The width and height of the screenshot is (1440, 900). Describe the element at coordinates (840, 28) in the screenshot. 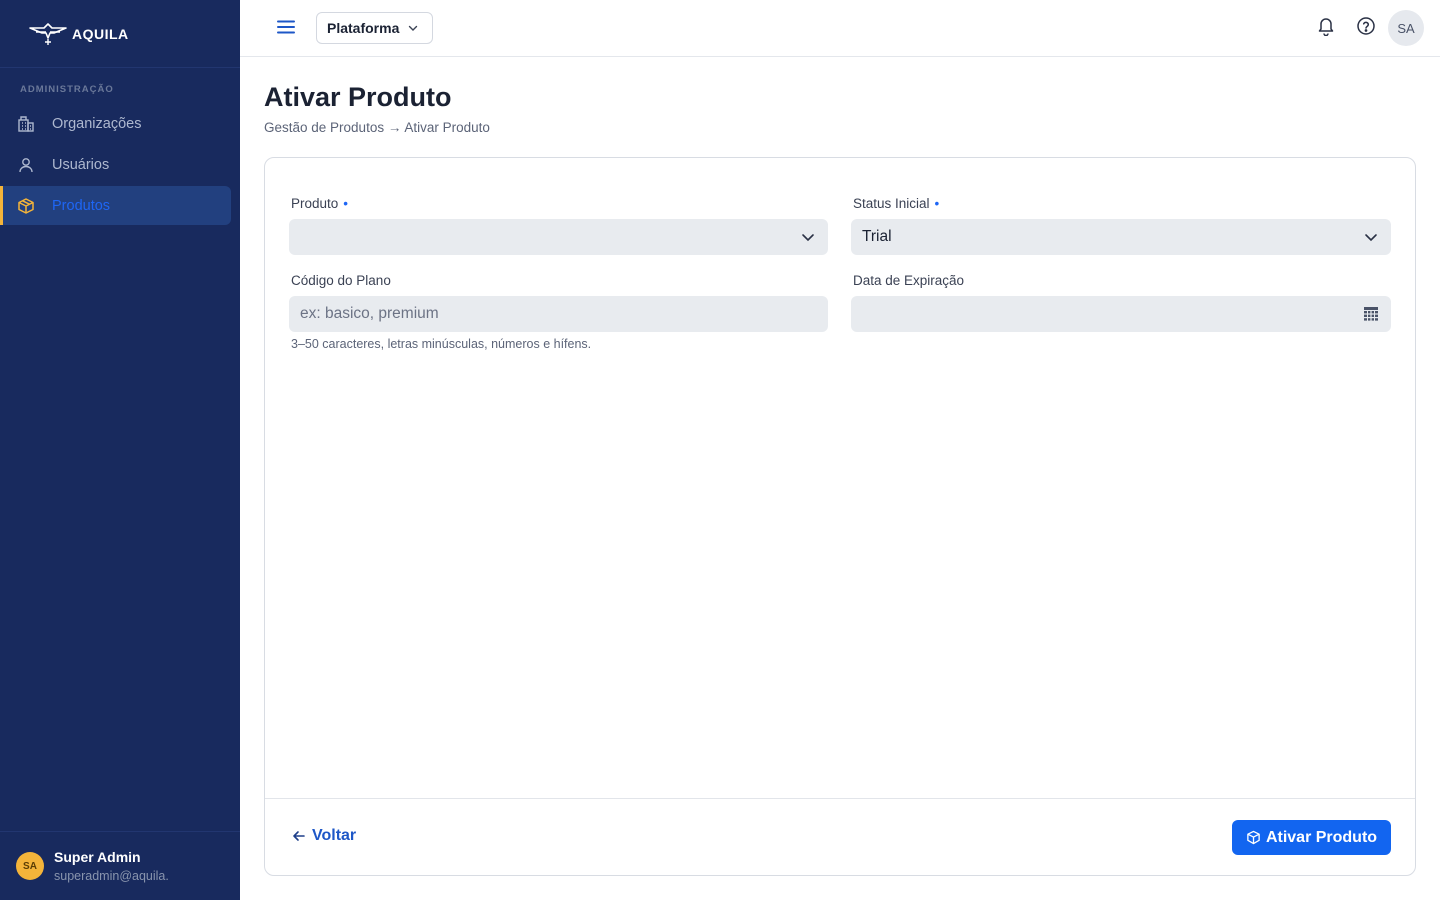

I see `topbar: Plataforma SA` at that location.